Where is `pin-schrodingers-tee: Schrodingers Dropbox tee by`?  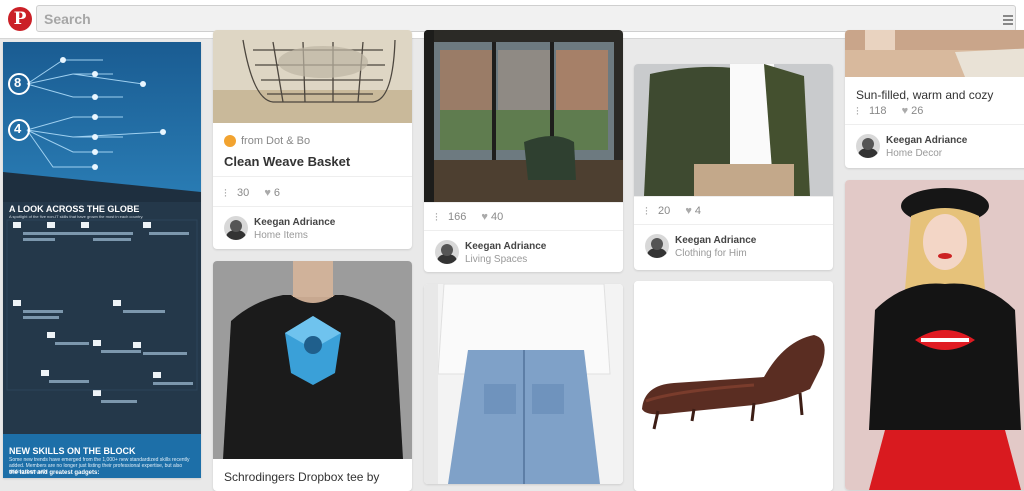
pin-schrodingers-tee: Schrodingers Dropbox tee by is located at coordinates (312, 376).